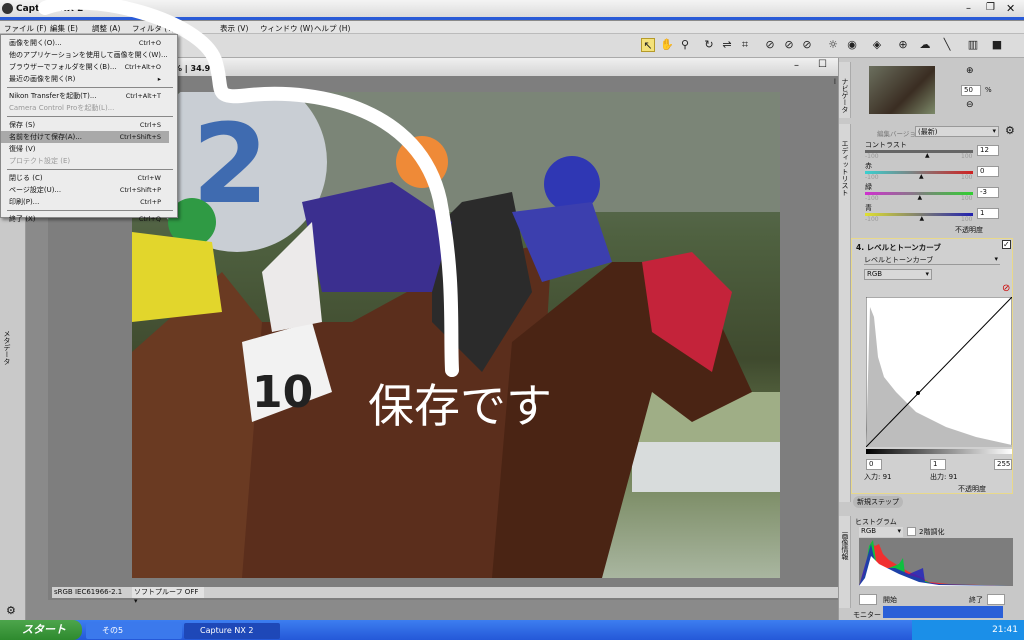 This screenshot has height=640, width=1024. I want to click on step-enable-checkbox: ✓, so click(1006, 244).